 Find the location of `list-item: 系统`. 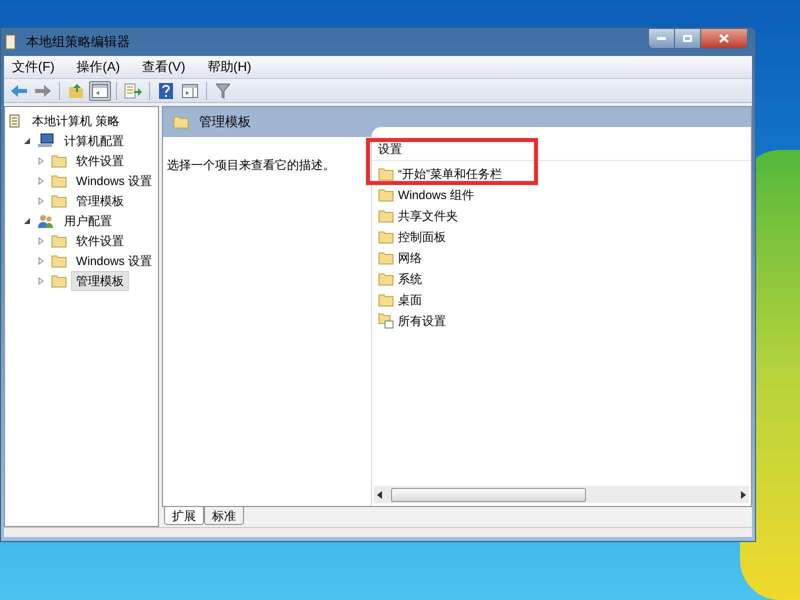

list-item: 系统 is located at coordinates (410, 279).